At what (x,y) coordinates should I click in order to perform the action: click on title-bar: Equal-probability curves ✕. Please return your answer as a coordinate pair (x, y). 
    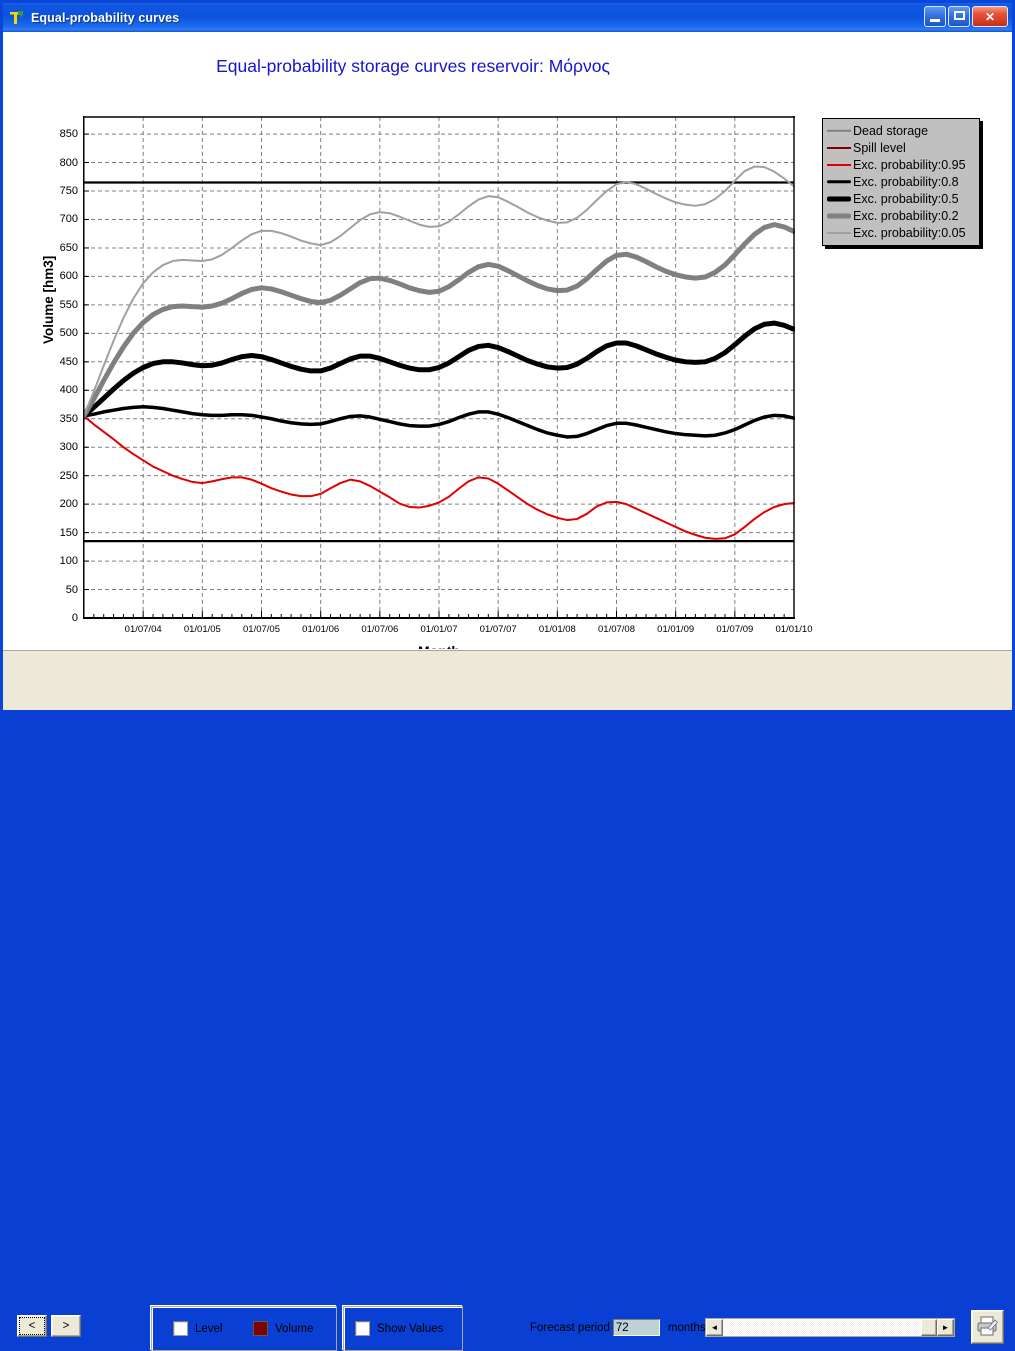
    Looking at the image, I should click on (507, 17).